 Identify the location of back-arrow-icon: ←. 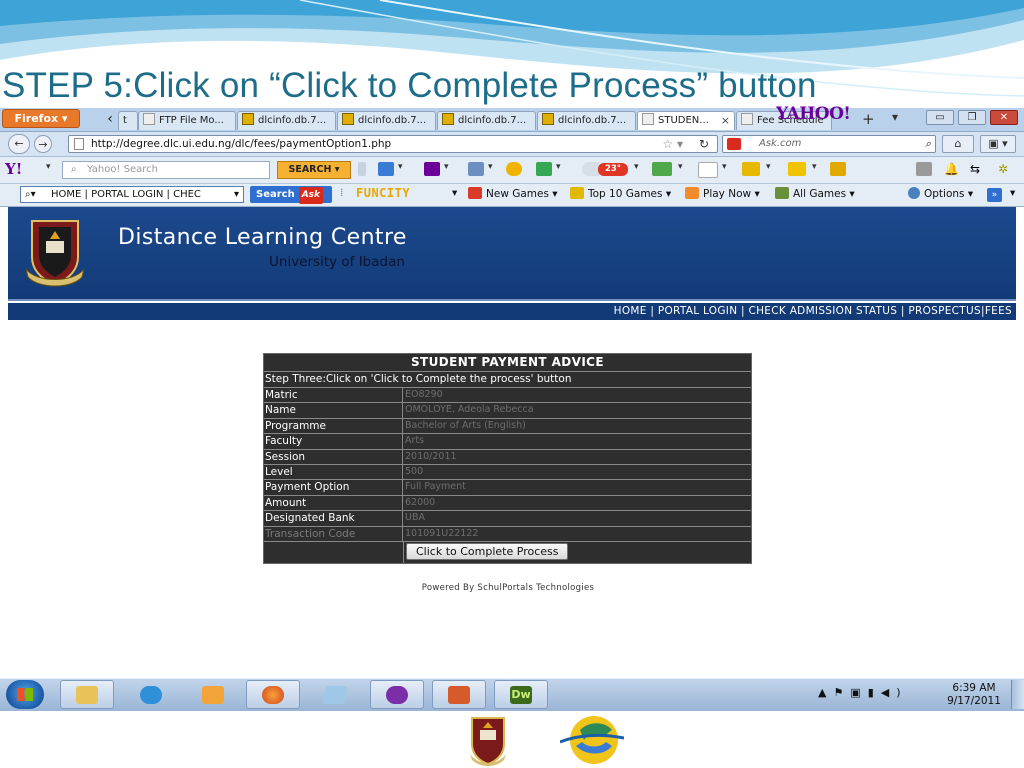
(19, 144).